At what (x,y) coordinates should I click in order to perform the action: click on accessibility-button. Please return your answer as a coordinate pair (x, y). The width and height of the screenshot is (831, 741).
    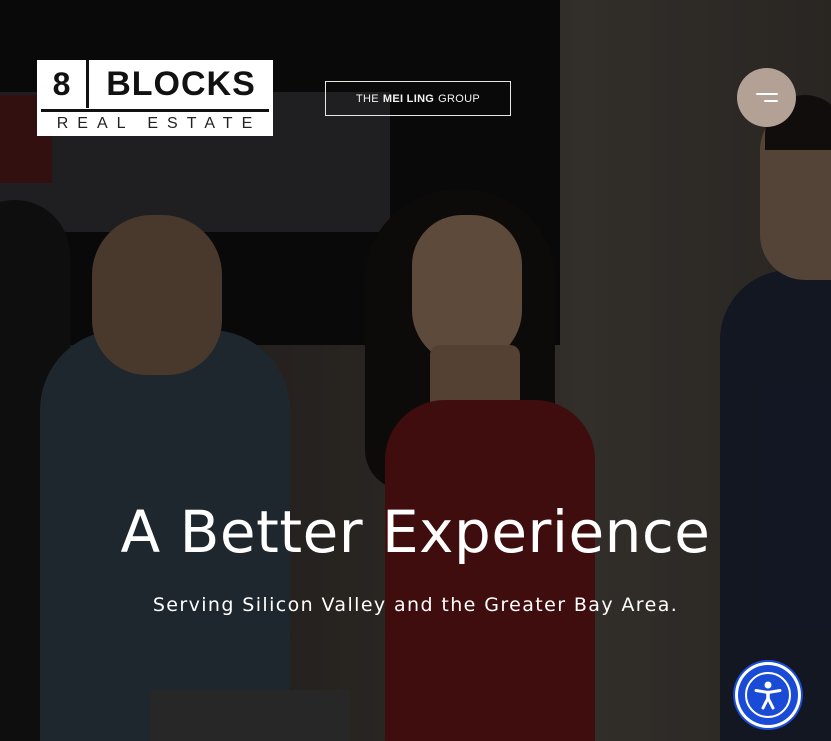
    Looking at the image, I should click on (768, 695).